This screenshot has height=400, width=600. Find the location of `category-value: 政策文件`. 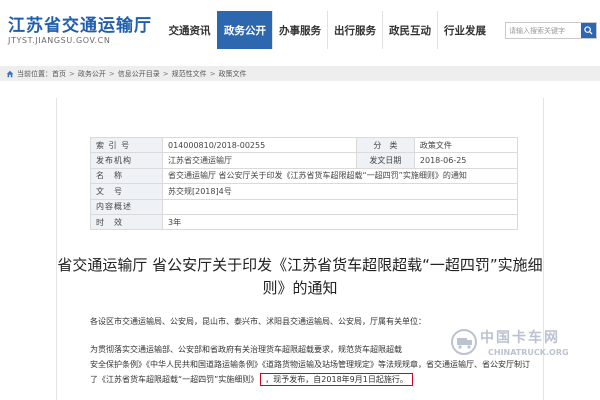

category-value: 政策文件 is located at coordinates (466, 145).